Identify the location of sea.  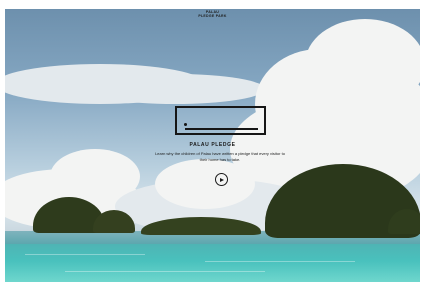
(212, 263).